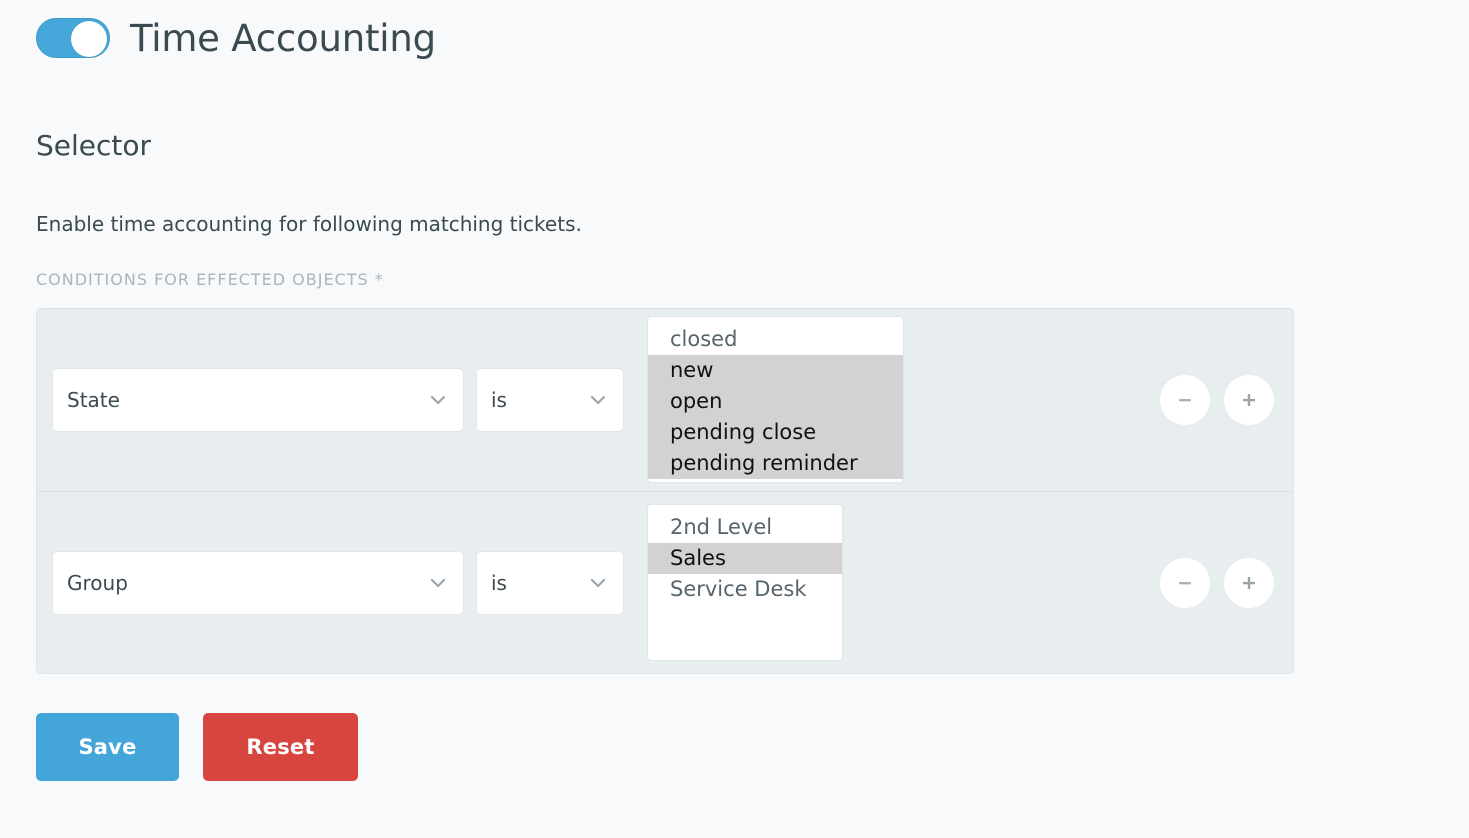 Image resolution: width=1469 pixels, height=838 pixels. I want to click on list-item: Sales, so click(745, 558).